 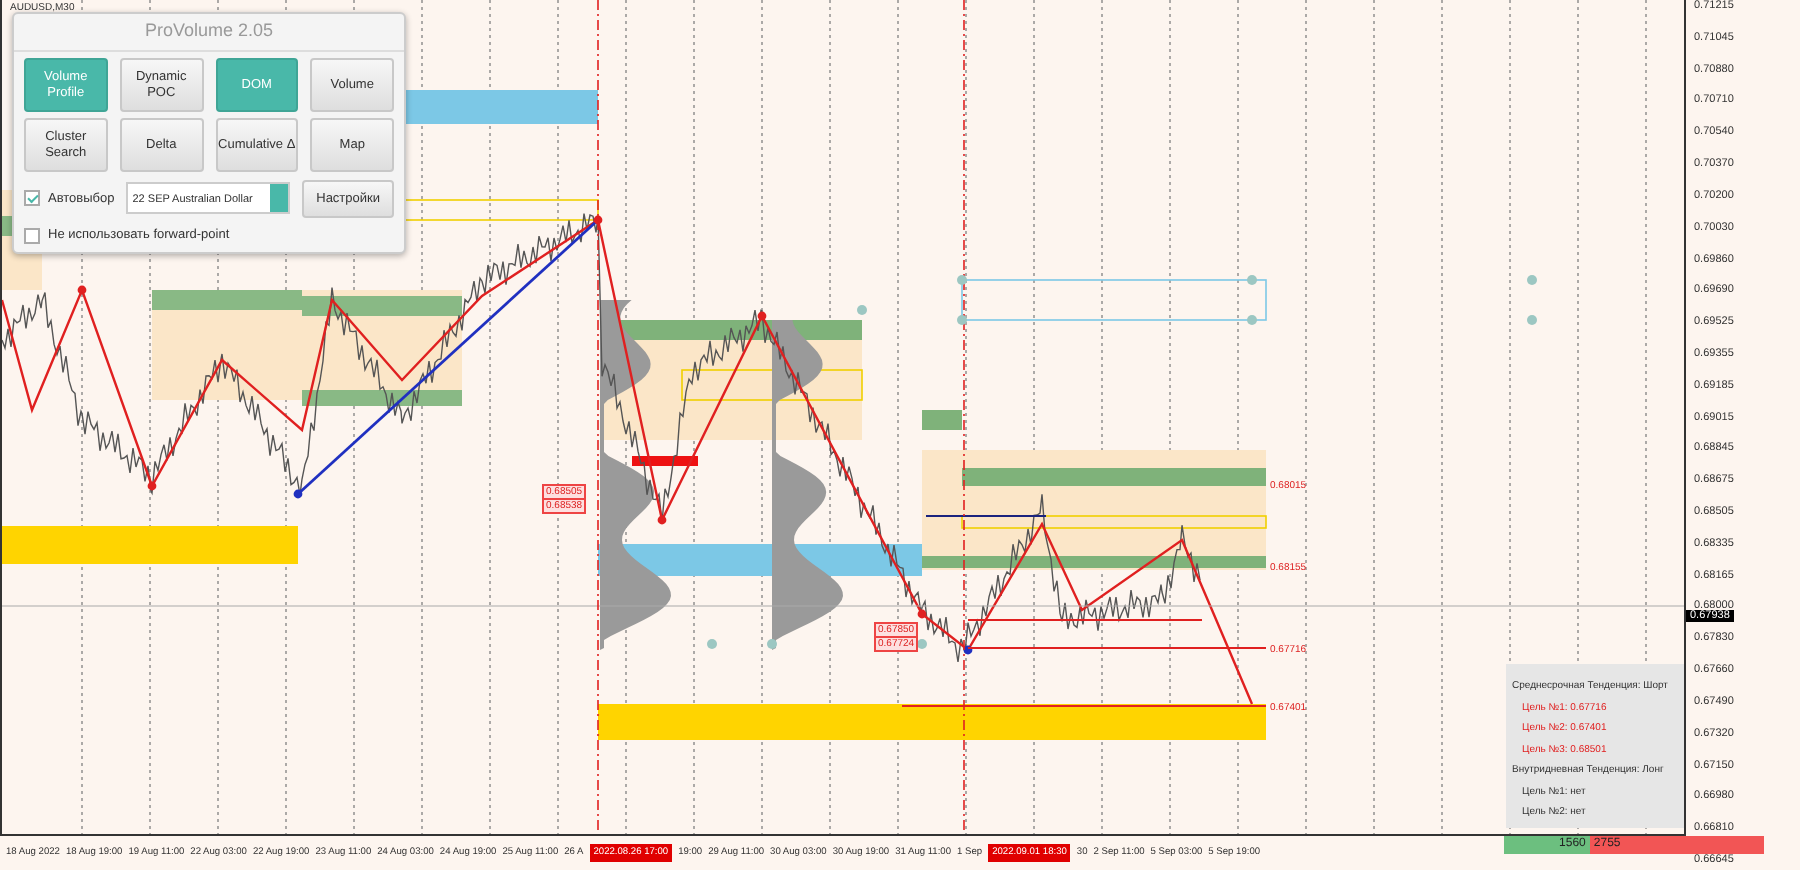 I want to click on trend-line, so click(x=986, y=516).